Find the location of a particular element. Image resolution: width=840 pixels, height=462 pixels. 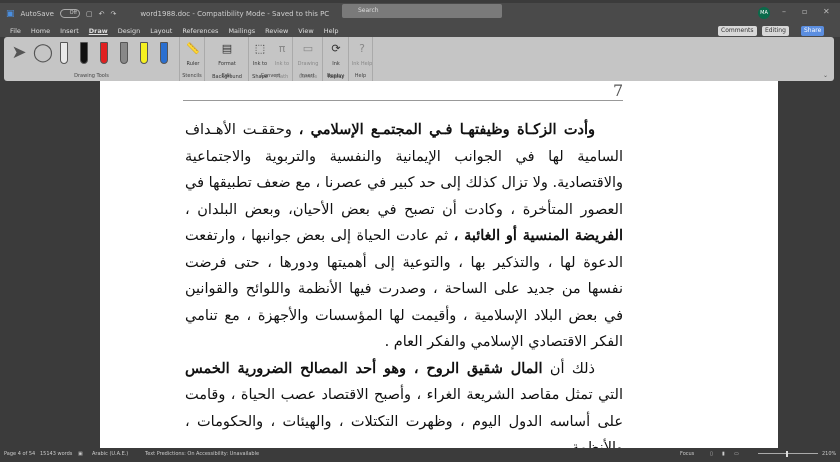

pen-3-button is located at coordinates (104, 53).